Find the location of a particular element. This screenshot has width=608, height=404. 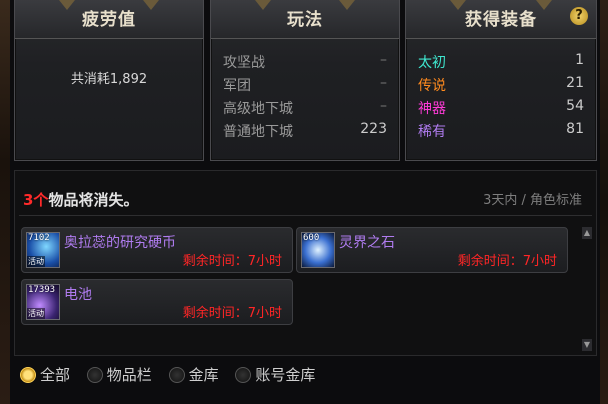

fatigue-title: 疲劳值 is located at coordinates (109, 19).